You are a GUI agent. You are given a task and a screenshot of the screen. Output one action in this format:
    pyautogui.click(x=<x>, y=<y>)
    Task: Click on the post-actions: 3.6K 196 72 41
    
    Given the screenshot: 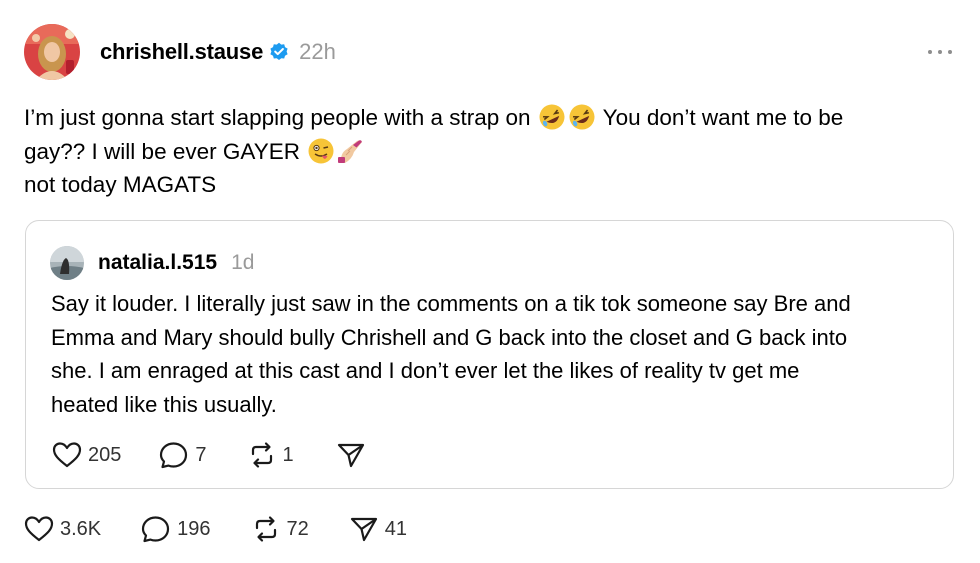 What is the action you would take?
    pyautogui.click(x=215, y=529)
    